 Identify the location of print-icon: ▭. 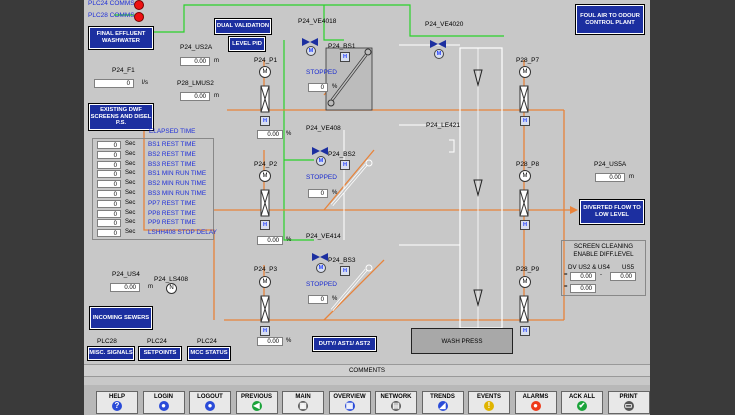
(628, 406).